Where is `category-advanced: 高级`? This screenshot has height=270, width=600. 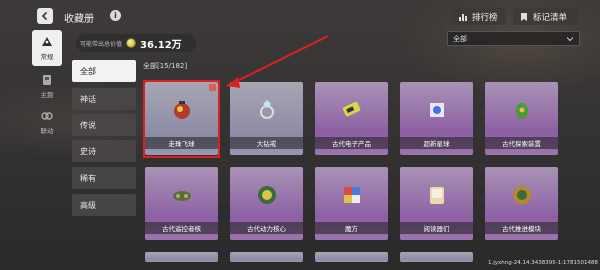 category-advanced: 高级 is located at coordinates (104, 205).